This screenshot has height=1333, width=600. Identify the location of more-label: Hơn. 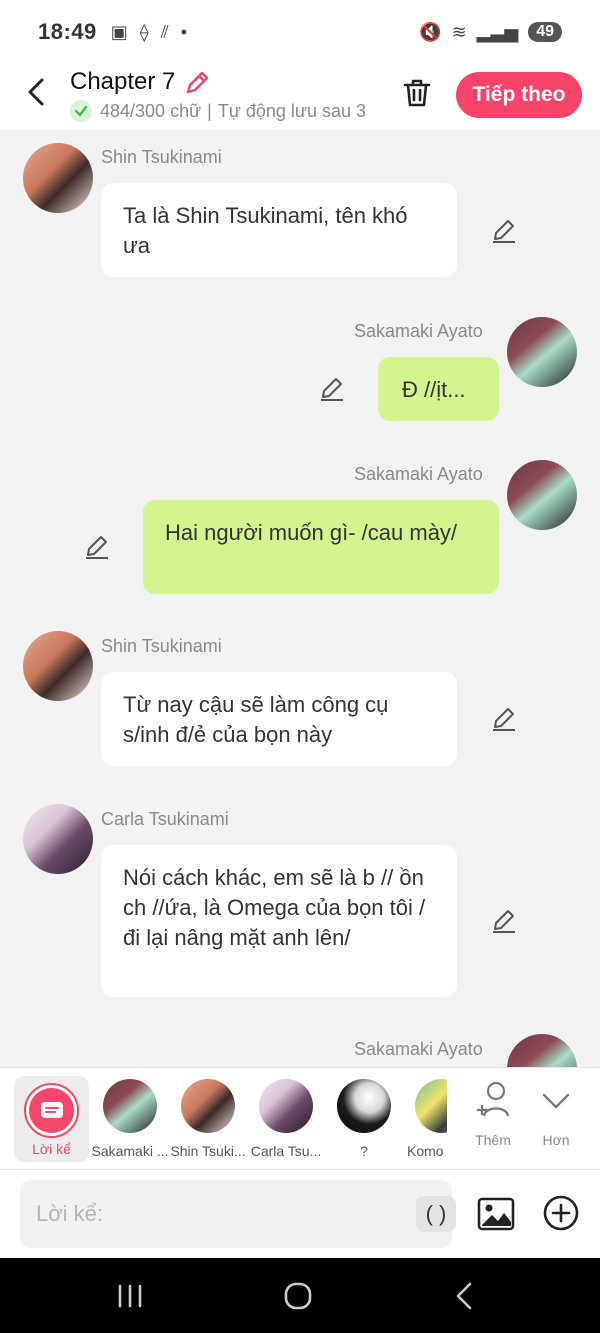
(556, 1140).